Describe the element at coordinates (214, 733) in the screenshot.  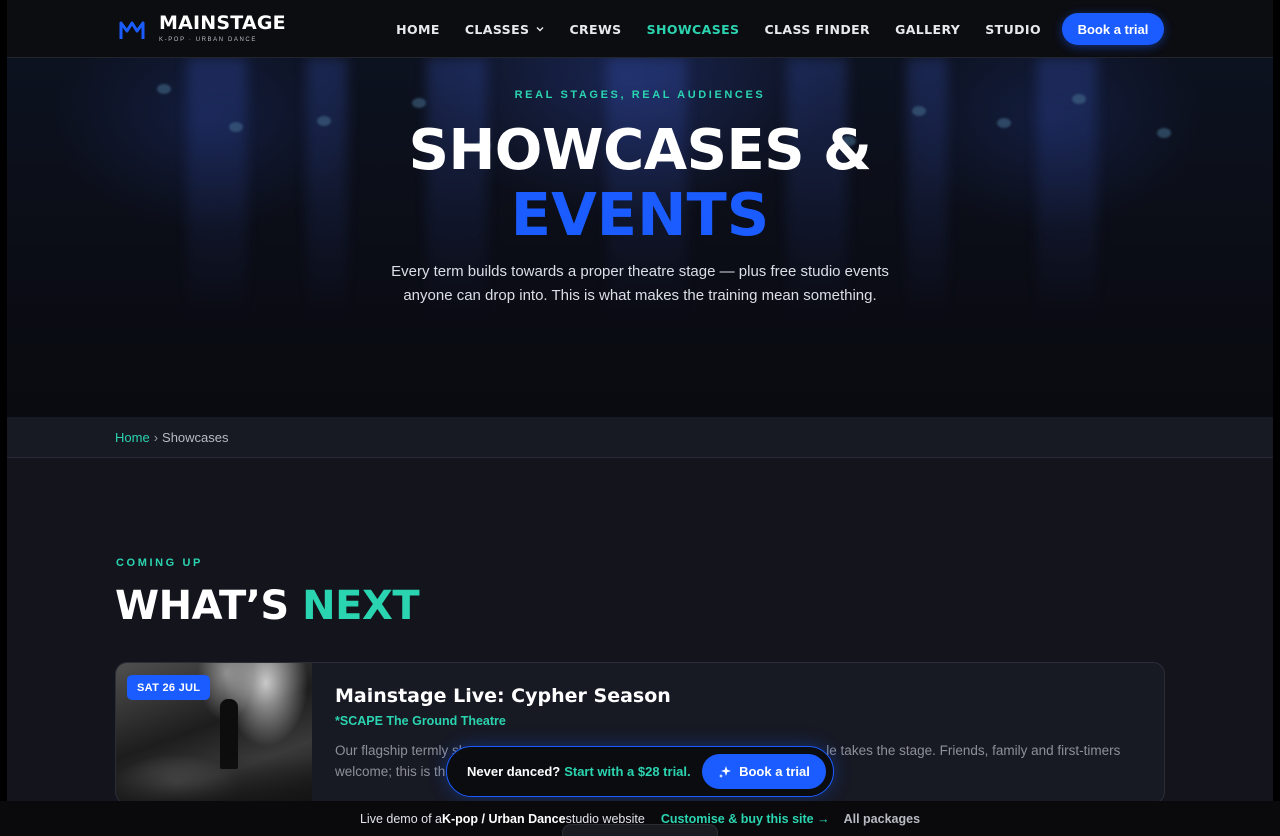
I see `event-photo: SAT 26 JUL` at that location.